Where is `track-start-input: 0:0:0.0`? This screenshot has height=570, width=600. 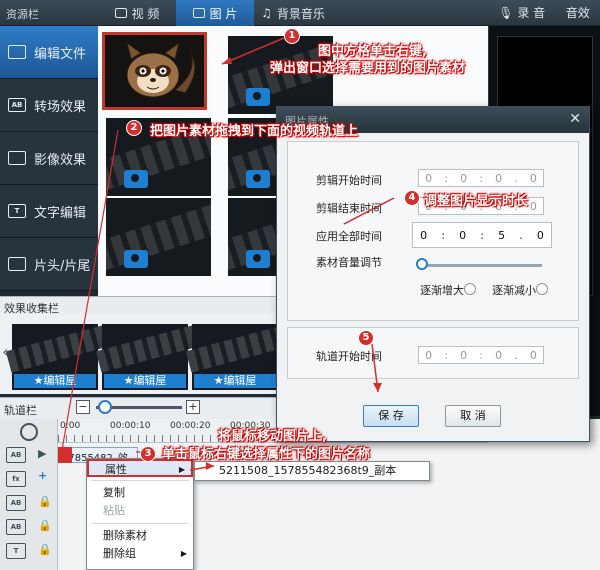 track-start-input: 0:0:0.0 is located at coordinates (481, 355).